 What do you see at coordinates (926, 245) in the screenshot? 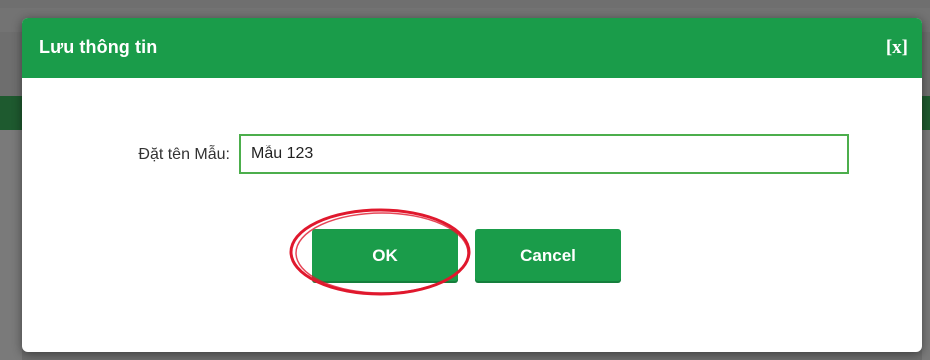
I see `background-panel-right` at bounding box center [926, 245].